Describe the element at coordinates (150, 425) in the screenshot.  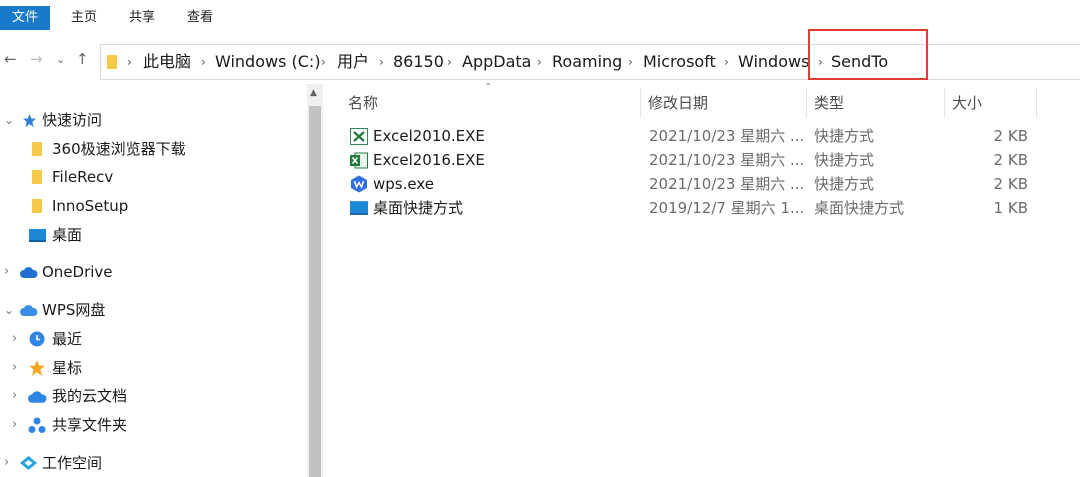
I see `sidebar-item-shared-folder: › 共享文件夹` at that location.